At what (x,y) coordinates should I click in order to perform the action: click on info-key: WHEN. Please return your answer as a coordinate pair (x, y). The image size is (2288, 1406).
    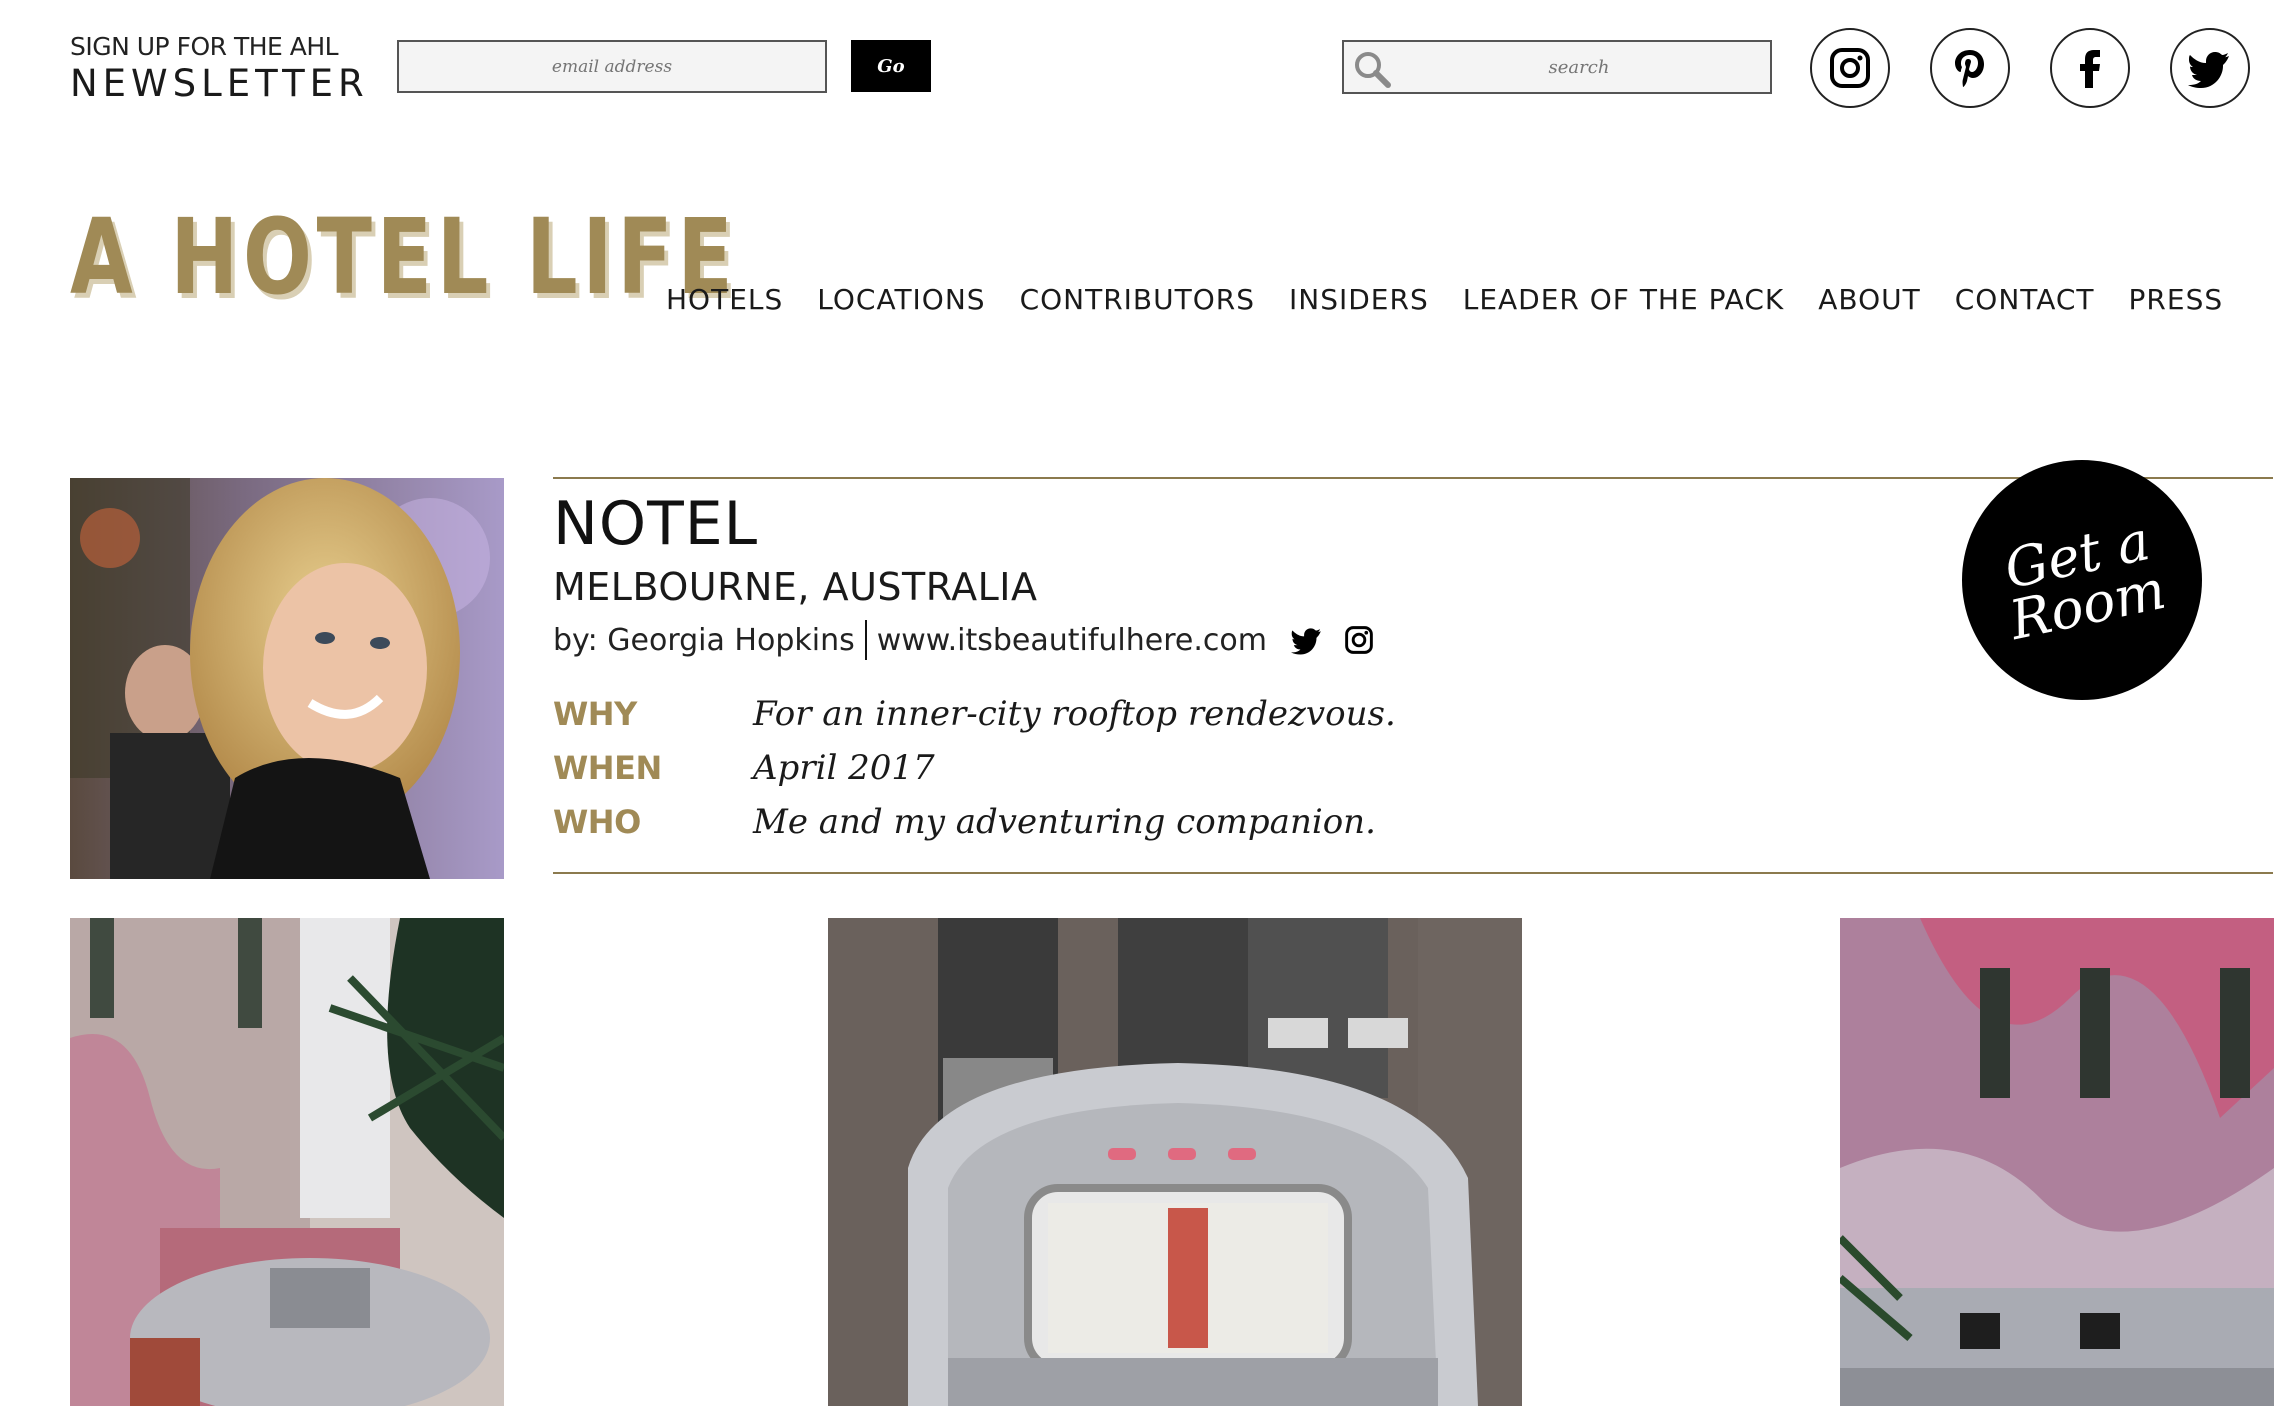
    Looking at the image, I should click on (607, 768).